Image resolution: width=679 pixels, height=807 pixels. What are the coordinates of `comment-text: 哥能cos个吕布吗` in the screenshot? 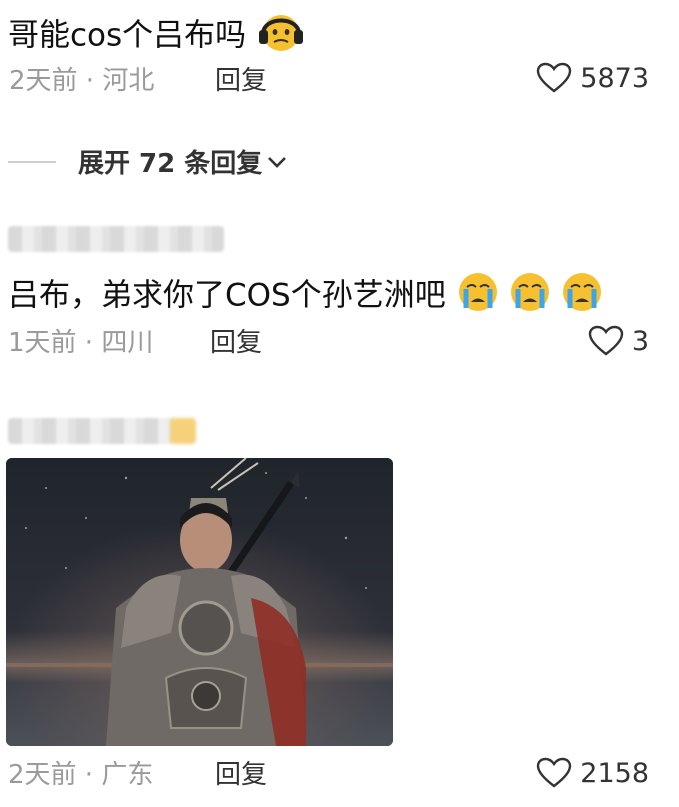 It's located at (157, 37).